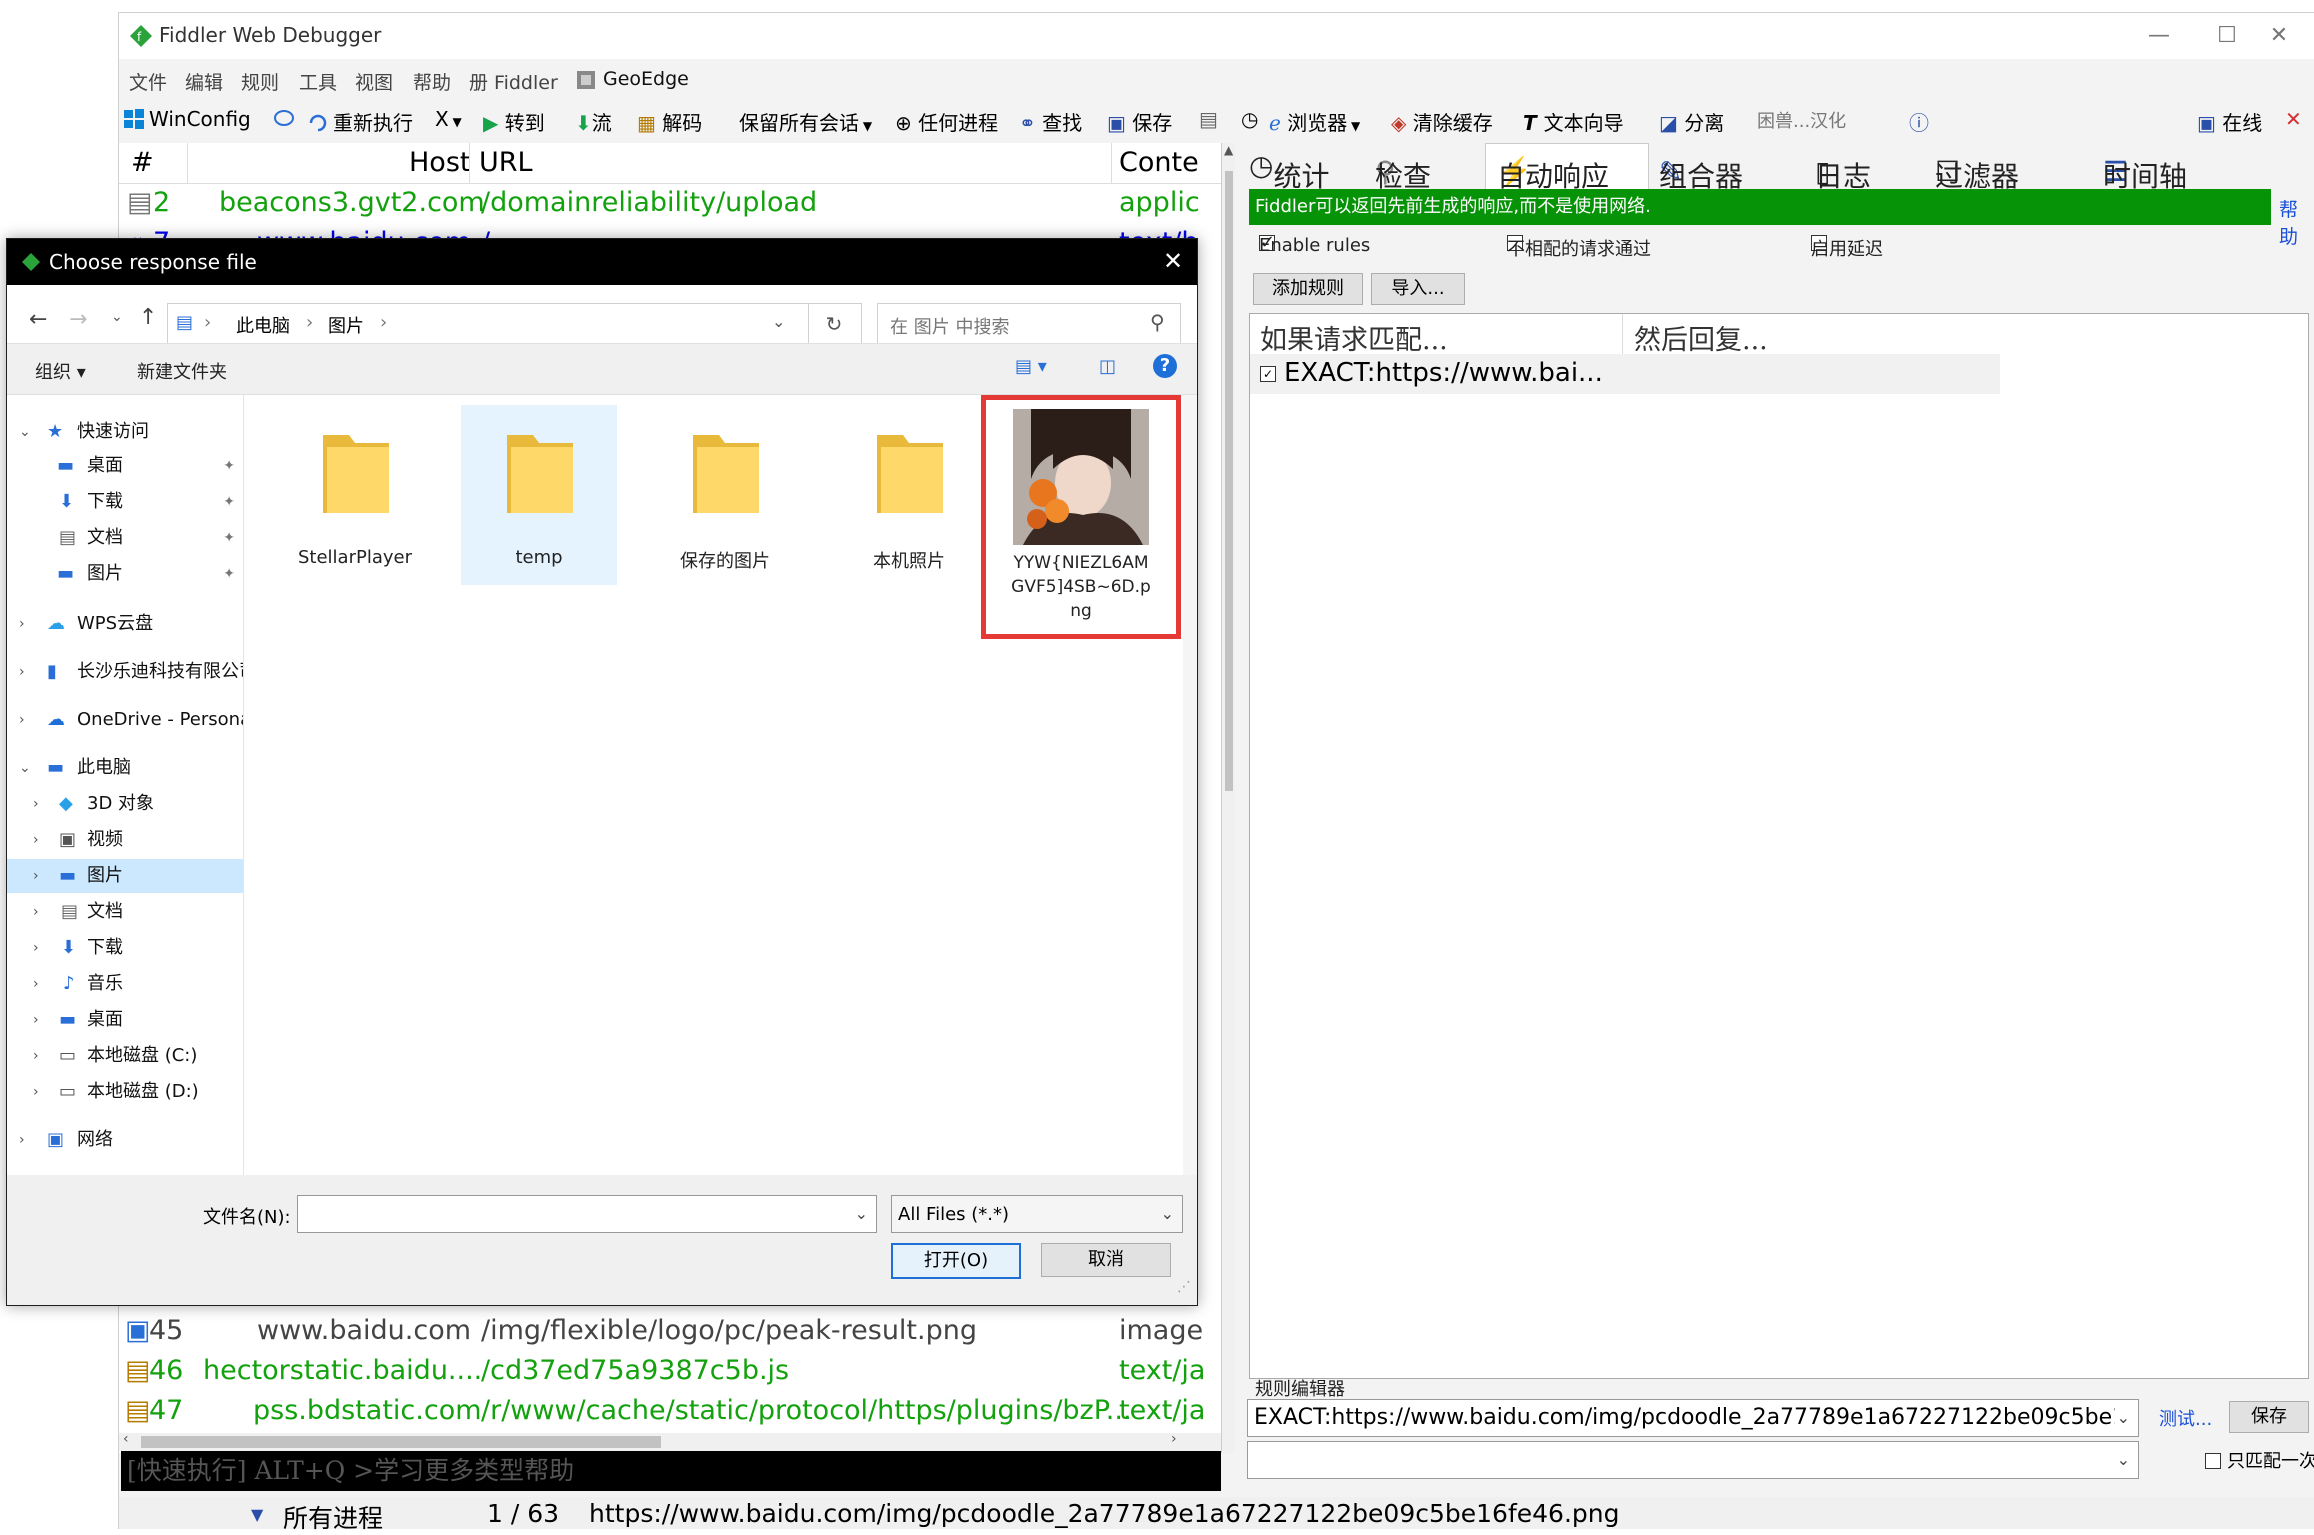  What do you see at coordinates (1314, 121) in the screenshot?
I see `browse-button: ℯ 浏览器 ▼` at bounding box center [1314, 121].